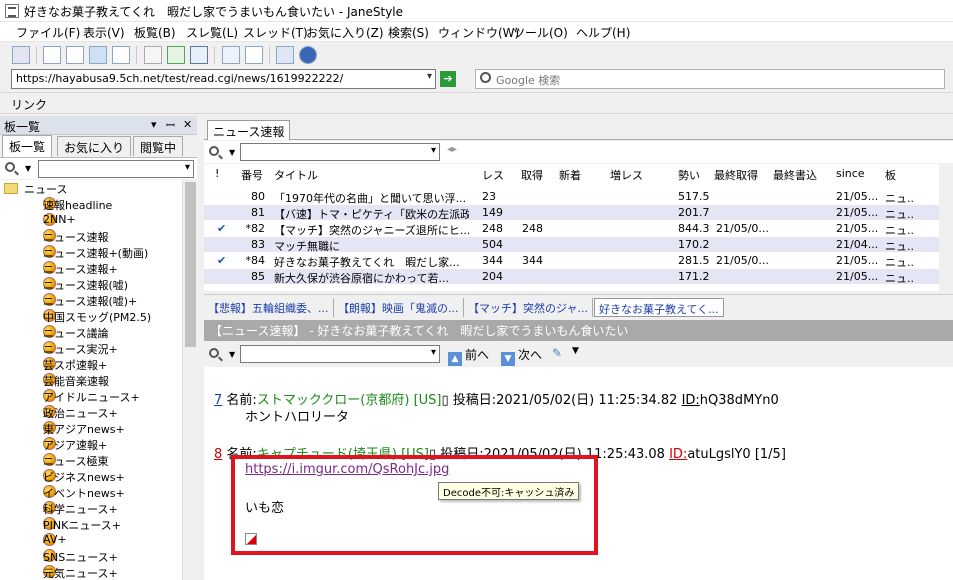  What do you see at coordinates (285, 55) in the screenshot?
I see `settings-icon` at bounding box center [285, 55].